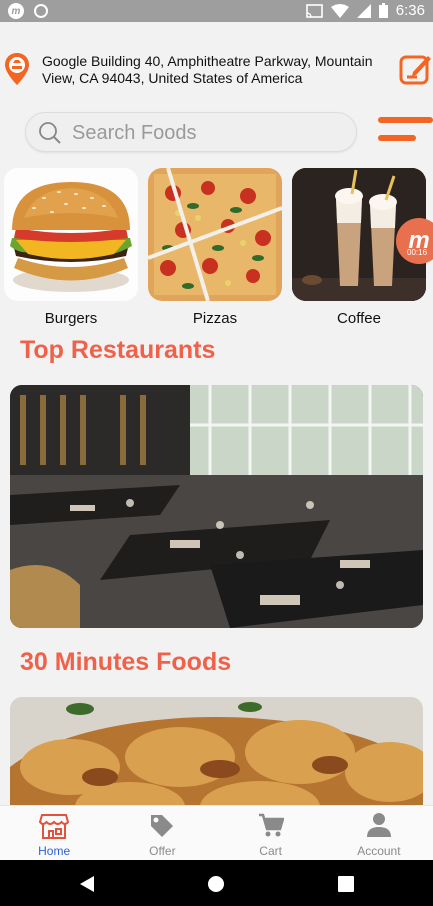 Image resolution: width=433 pixels, height=906 pixels. I want to click on location-pin-icon, so click(17, 69).